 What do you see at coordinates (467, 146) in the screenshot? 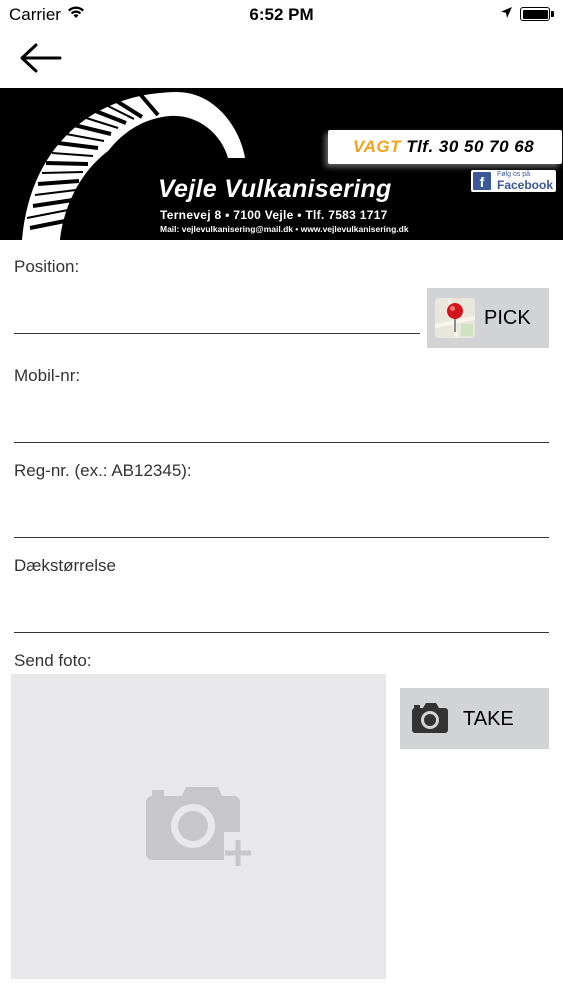
I see `vagt-phone-number: Tlf. 30 50 70 68` at bounding box center [467, 146].